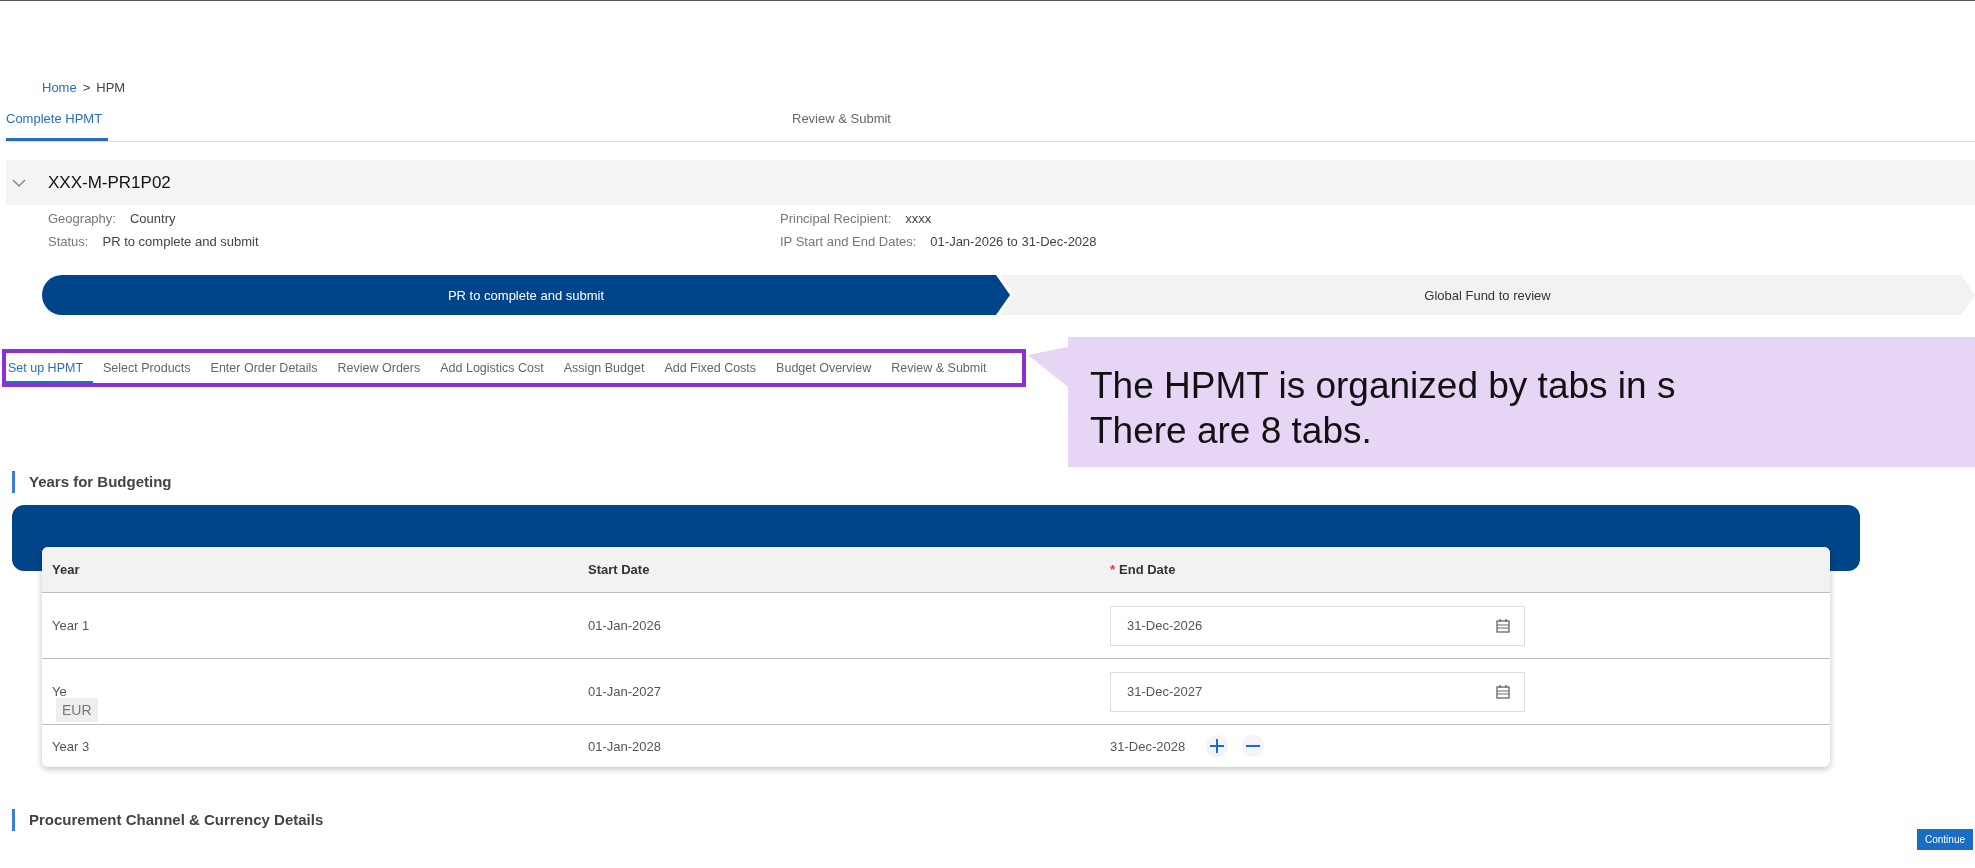 This screenshot has width=1975, height=868. What do you see at coordinates (1113, 569) in the screenshot?
I see `required-mark: *` at bounding box center [1113, 569].